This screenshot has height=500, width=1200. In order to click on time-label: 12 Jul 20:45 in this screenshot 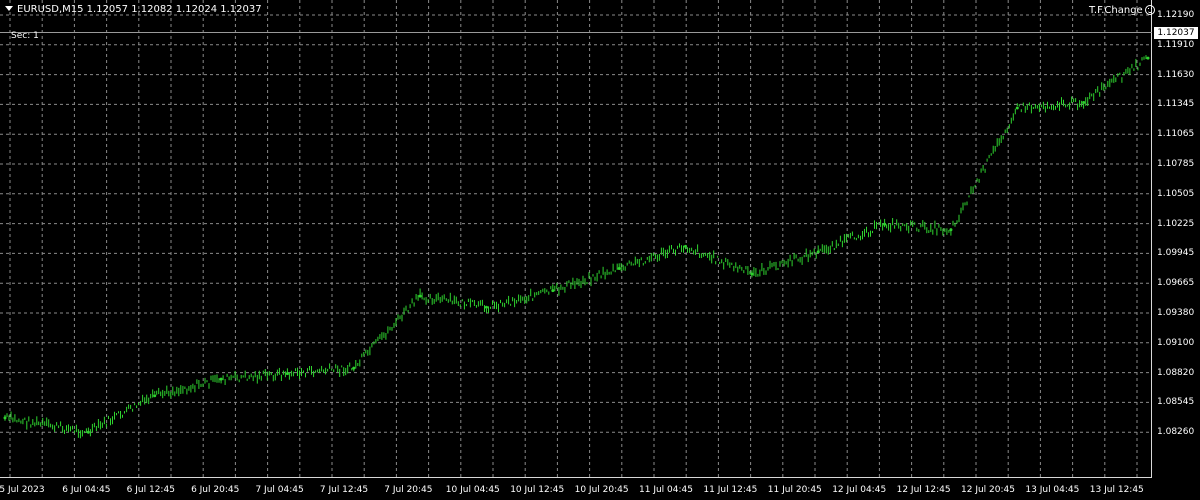, I will do `click(988, 490)`.